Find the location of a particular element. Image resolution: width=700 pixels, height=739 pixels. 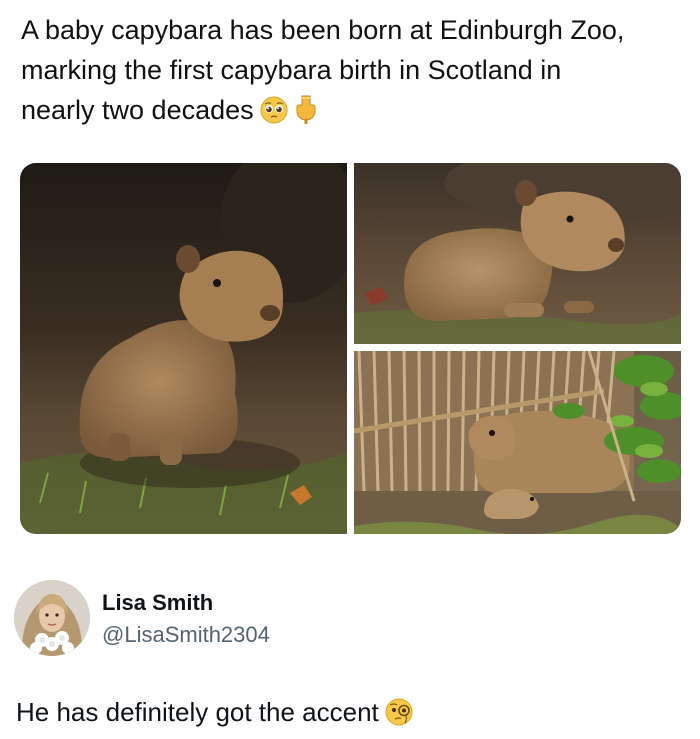

avatar is located at coordinates (52, 618).